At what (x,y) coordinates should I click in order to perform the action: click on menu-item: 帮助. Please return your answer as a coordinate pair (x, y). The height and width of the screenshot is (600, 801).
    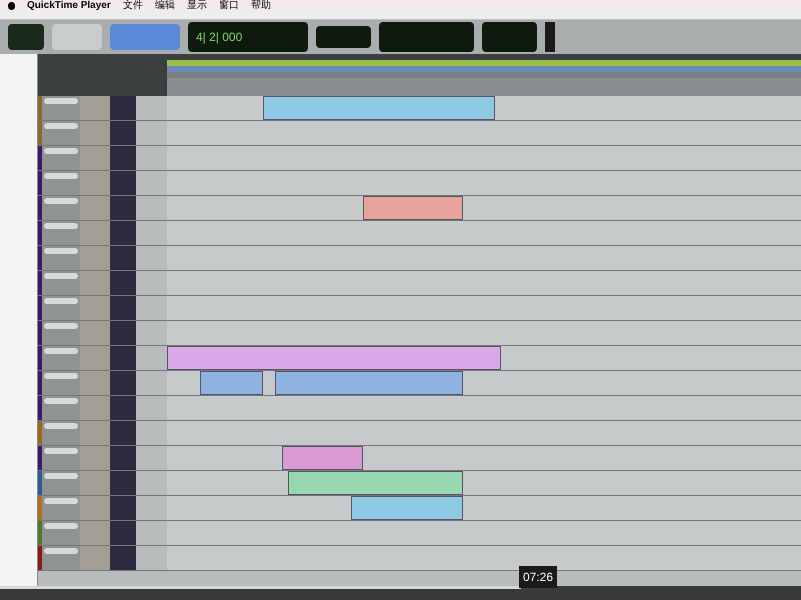
    Looking at the image, I should click on (260, 6).